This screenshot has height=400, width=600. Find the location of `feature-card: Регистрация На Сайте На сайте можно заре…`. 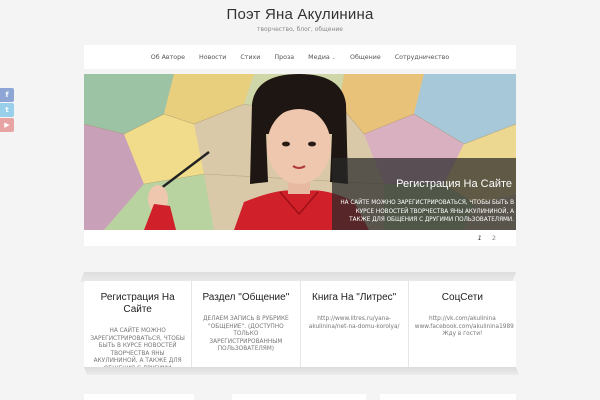

feature-card: Регистрация На Сайте На сайте можно заре… is located at coordinates (138, 324).